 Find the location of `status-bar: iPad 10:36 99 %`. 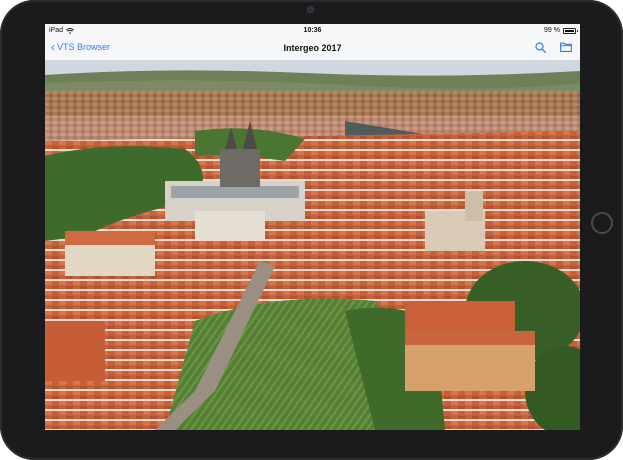

status-bar: iPad 10:36 99 % is located at coordinates (312, 31).